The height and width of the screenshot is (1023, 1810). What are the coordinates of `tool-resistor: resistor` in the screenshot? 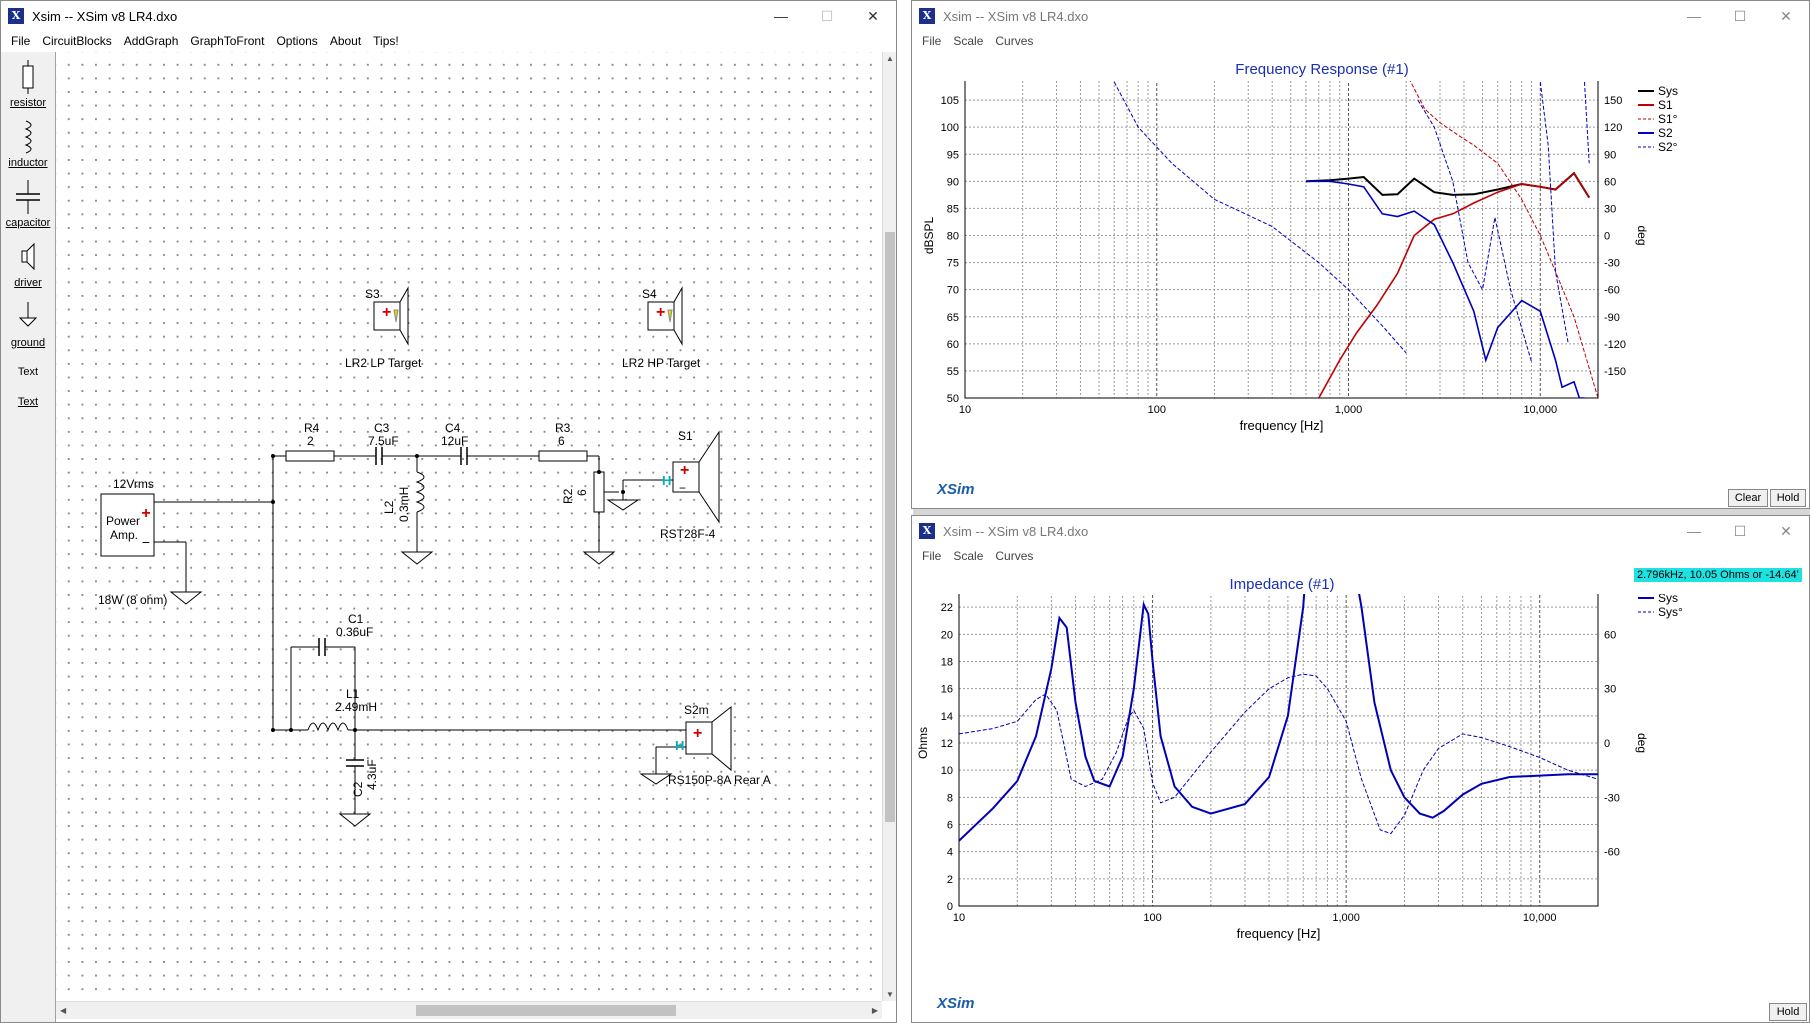 It's located at (28, 84).